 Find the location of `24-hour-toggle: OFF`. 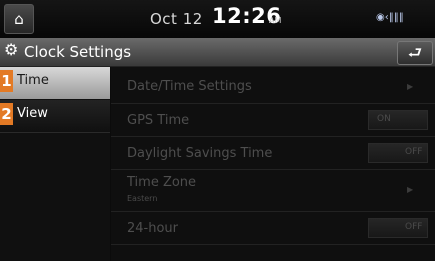

24-hour-toggle: OFF is located at coordinates (398, 228).